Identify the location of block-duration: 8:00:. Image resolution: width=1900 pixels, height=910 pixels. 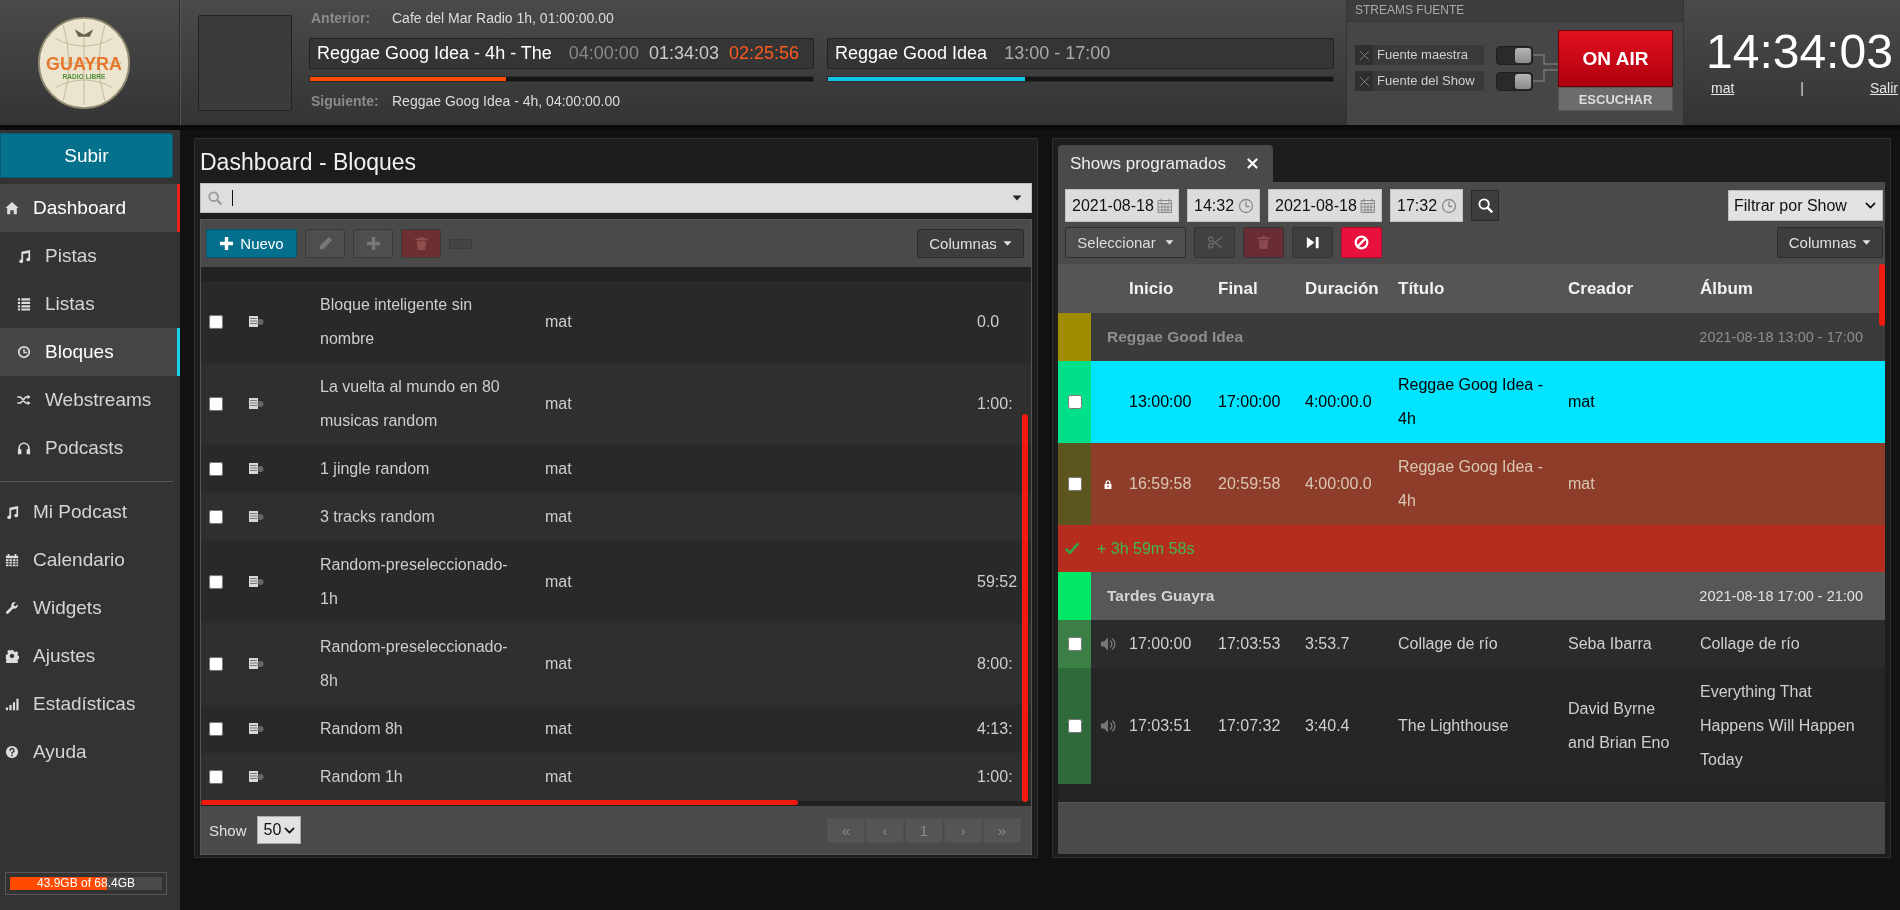
(995, 664).